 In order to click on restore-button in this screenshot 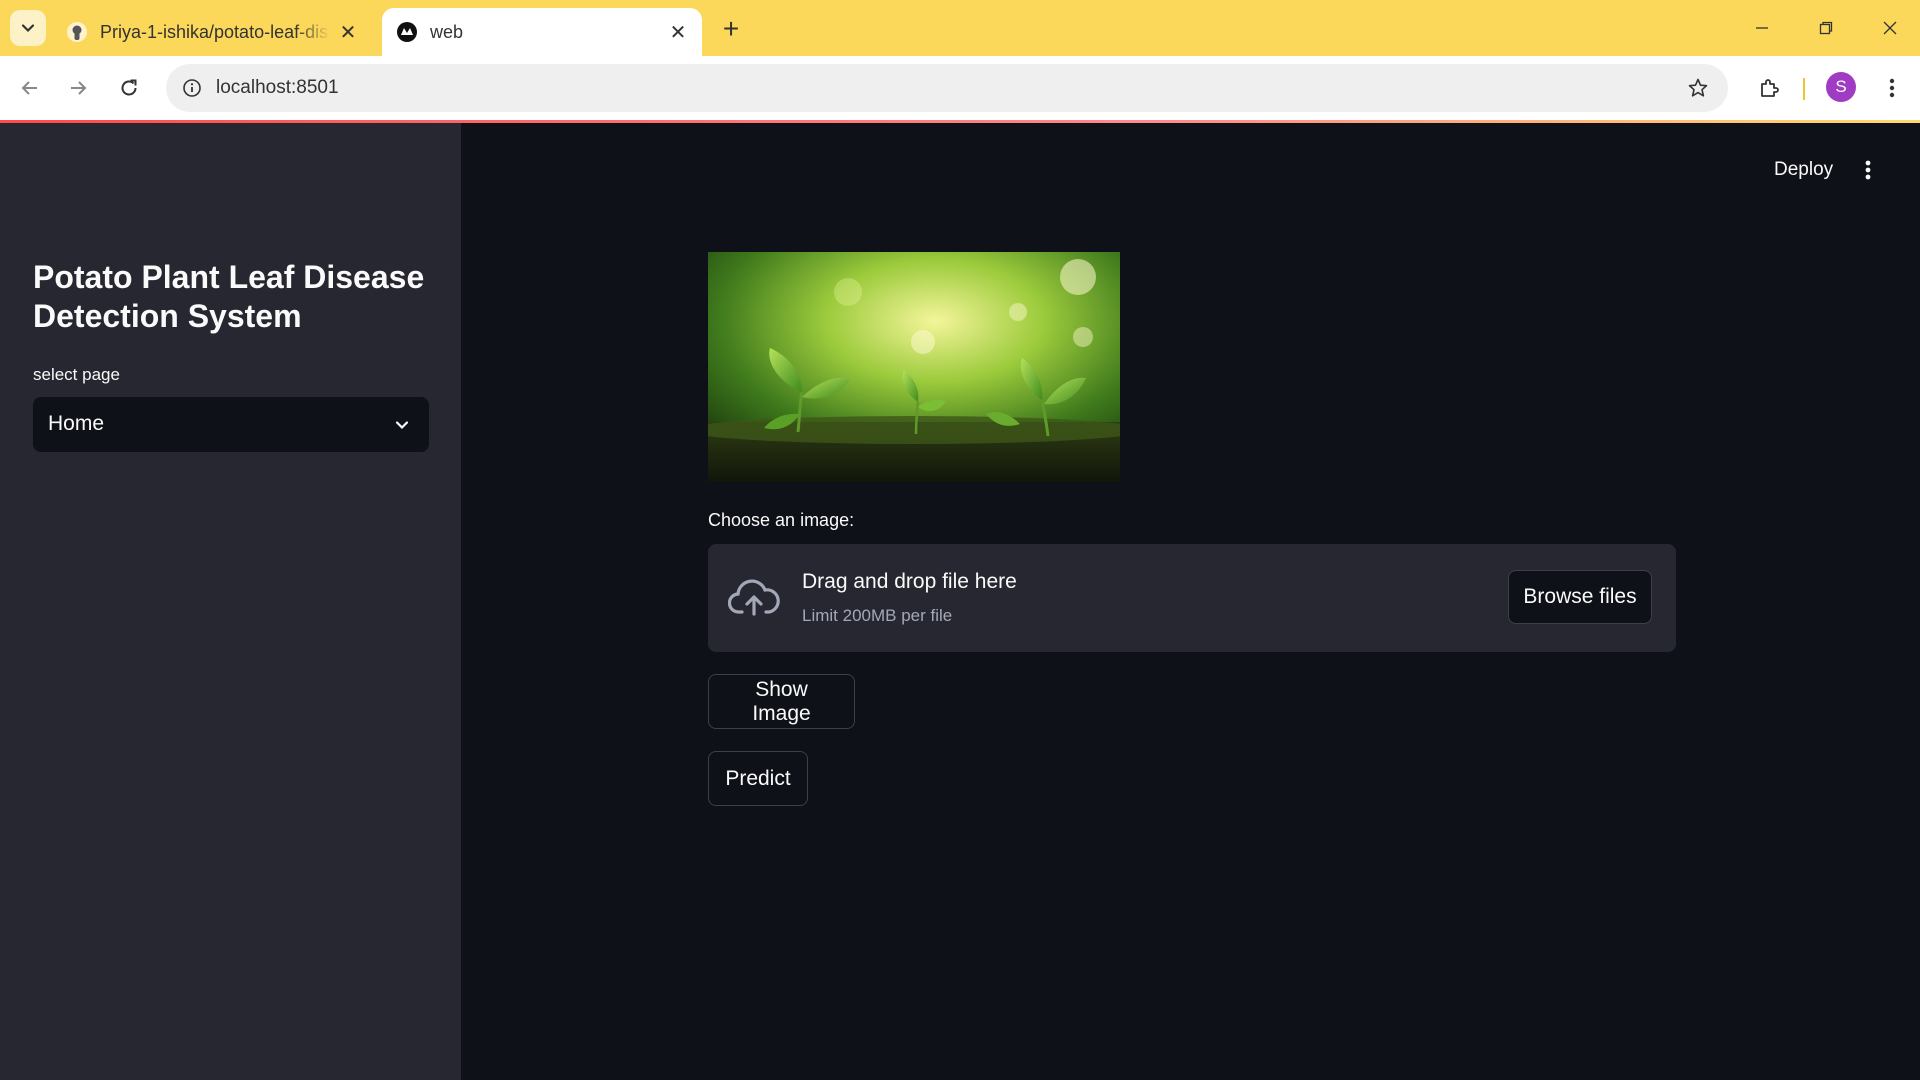, I will do `click(1826, 28)`.